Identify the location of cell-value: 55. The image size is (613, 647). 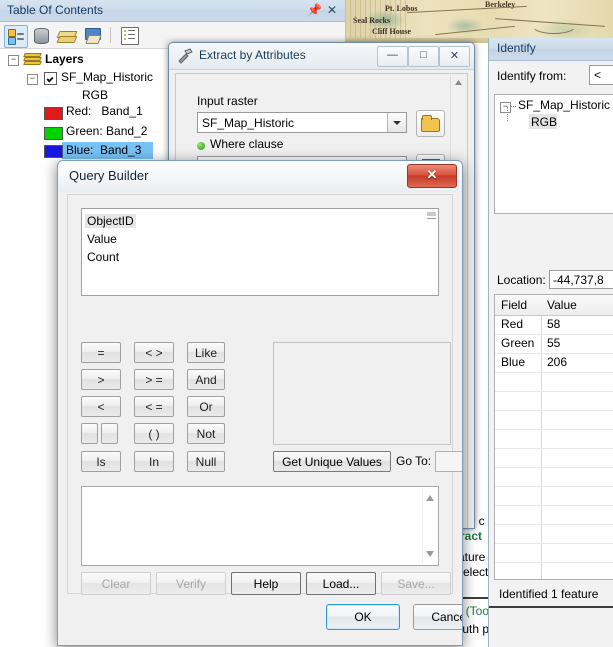
(554, 343).